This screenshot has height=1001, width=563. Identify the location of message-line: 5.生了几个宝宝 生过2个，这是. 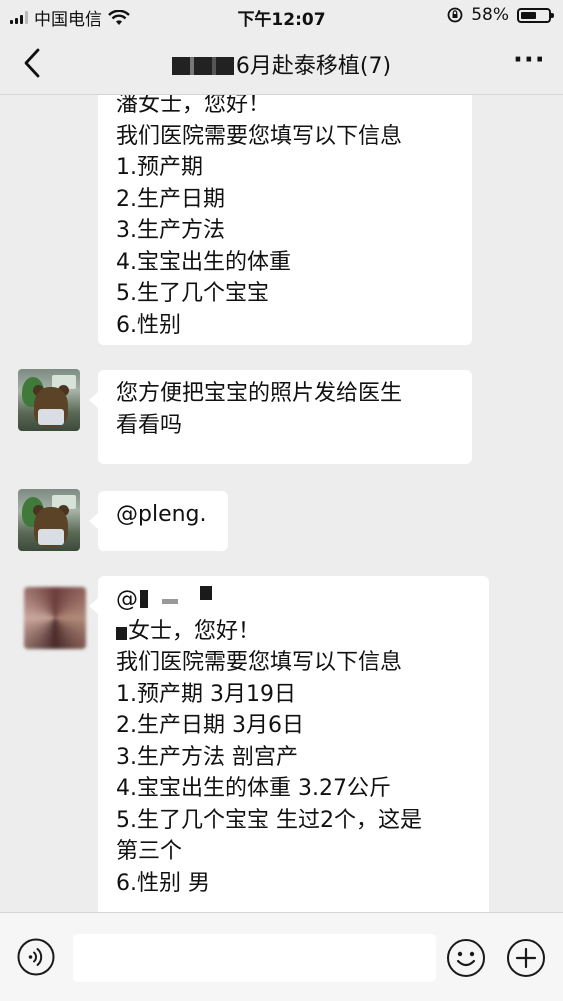
(269, 820).